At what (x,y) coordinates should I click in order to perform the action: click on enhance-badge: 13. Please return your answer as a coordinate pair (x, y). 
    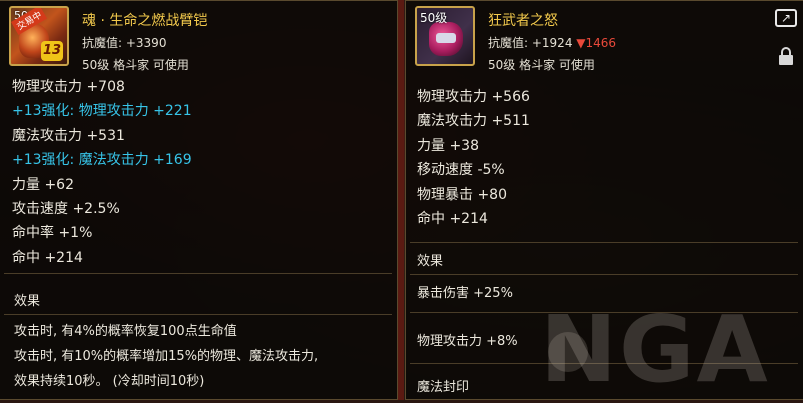
    Looking at the image, I should click on (52, 51).